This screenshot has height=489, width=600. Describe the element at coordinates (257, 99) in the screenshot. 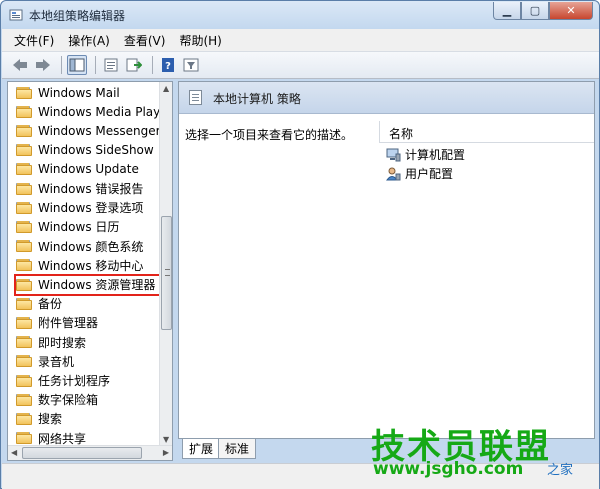

I see `details-header-title: 本地计算机 策略` at that location.